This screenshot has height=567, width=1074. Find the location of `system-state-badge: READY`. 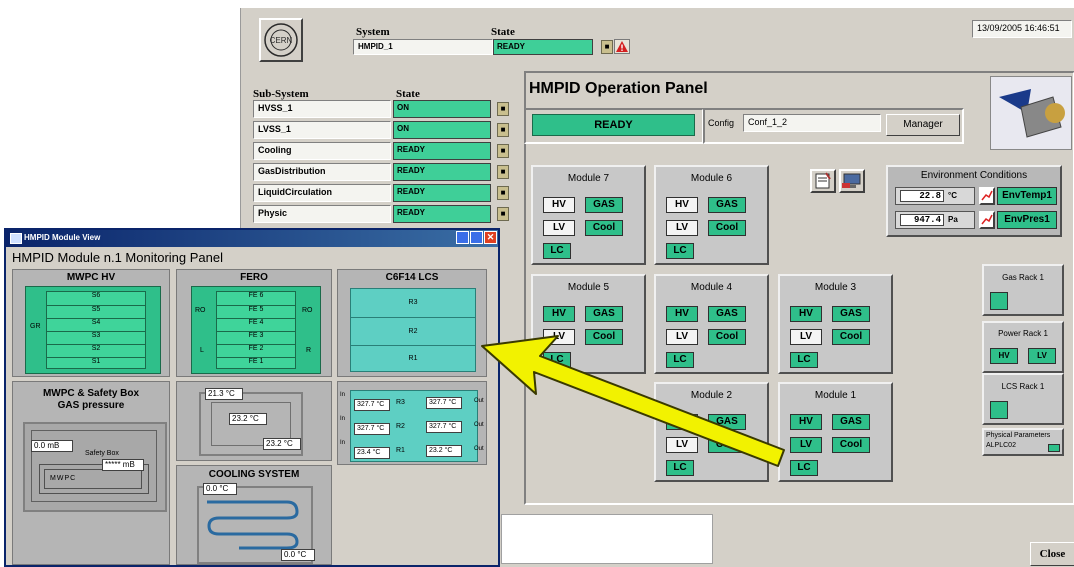

system-state-badge: READY is located at coordinates (543, 47).